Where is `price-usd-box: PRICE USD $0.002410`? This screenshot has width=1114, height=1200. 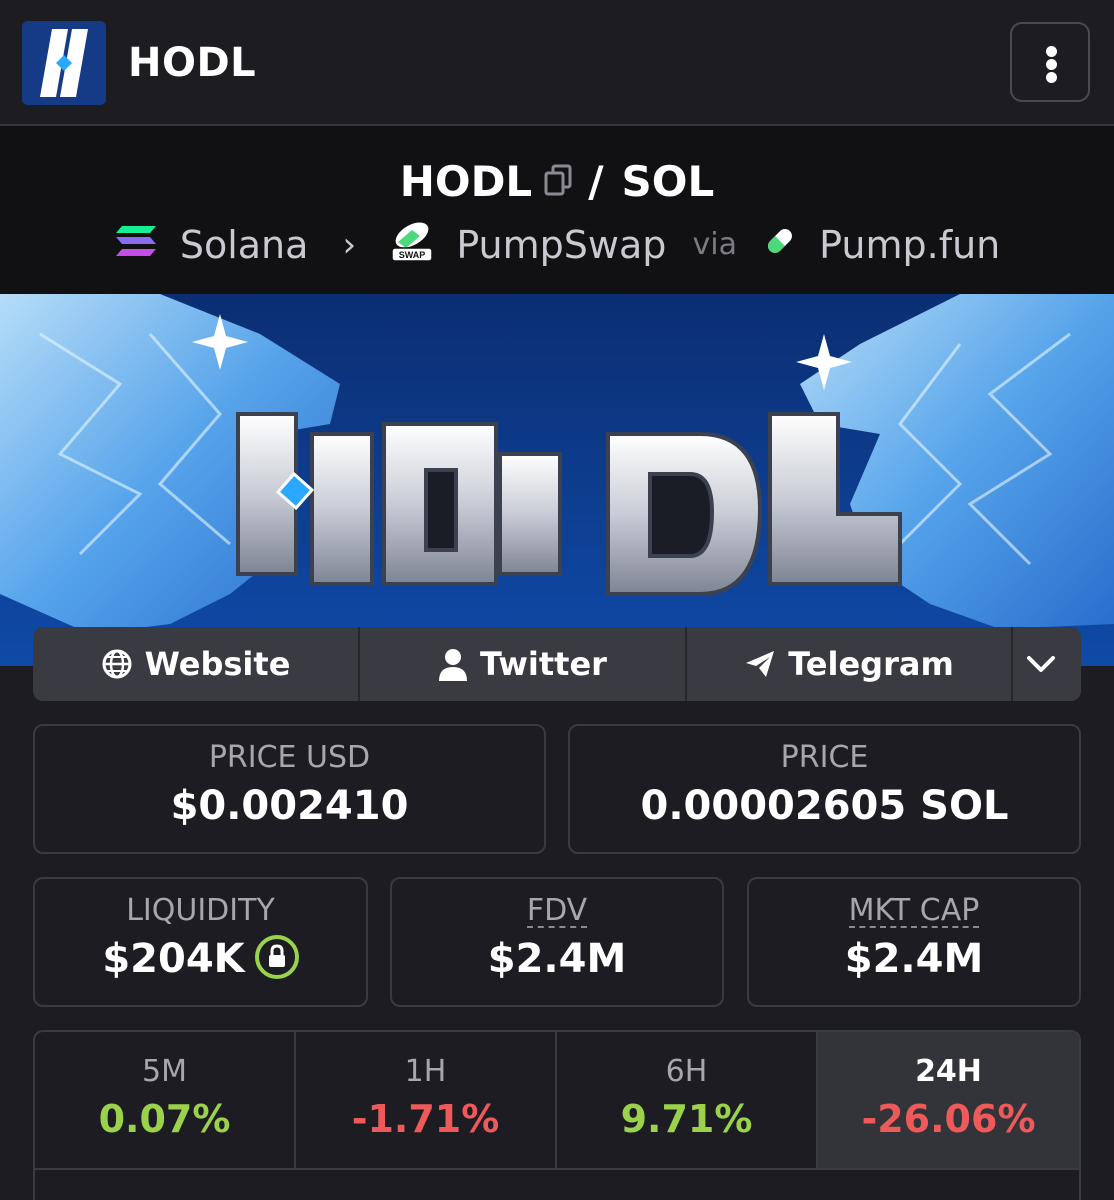
price-usd-box: PRICE USD $0.002410 is located at coordinates (289, 789).